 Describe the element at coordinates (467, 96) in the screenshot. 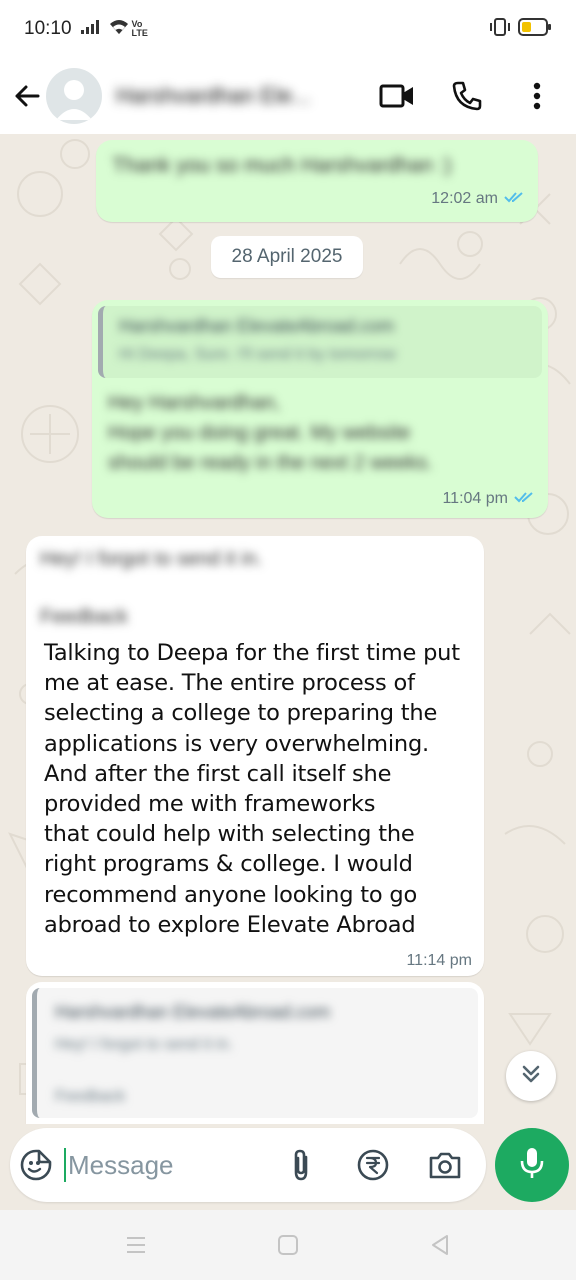

I see `voice-call-icon` at that location.